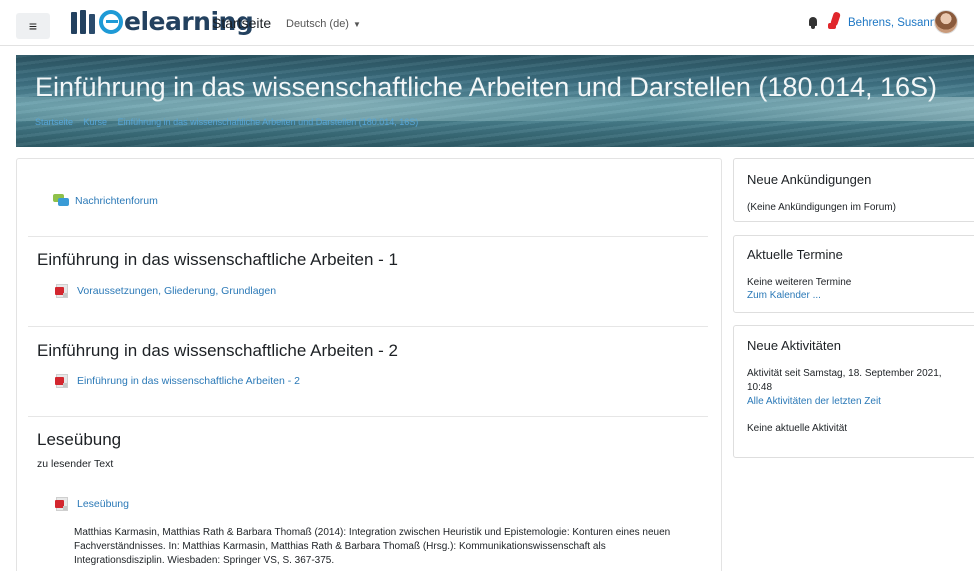  I want to click on block-title: Aktuelle Termine, so click(795, 254).